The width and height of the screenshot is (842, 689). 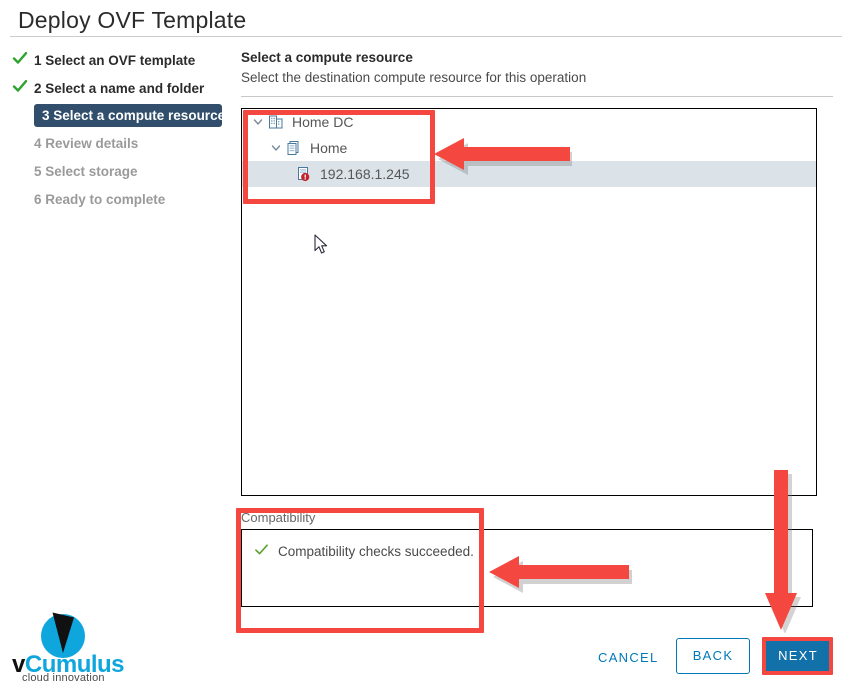 I want to click on tree-row: Home, so click(x=529, y=148).